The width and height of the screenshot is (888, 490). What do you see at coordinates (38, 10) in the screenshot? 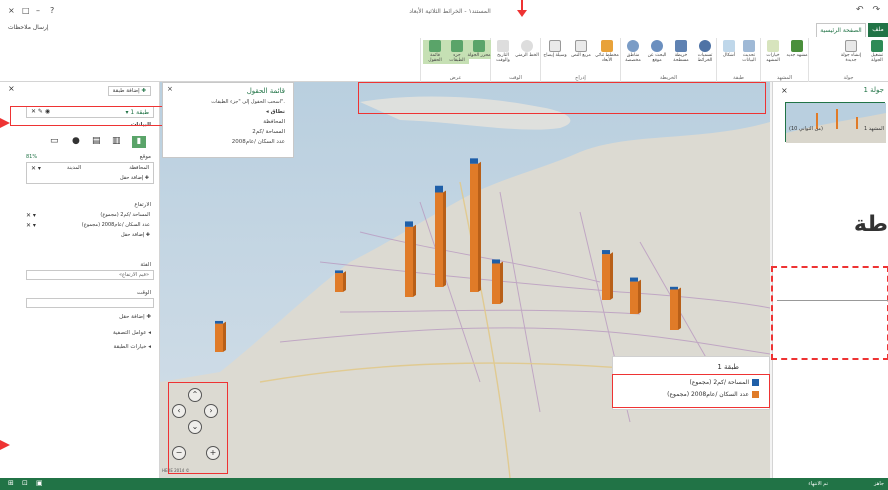
I see `minimize-window-button: –` at bounding box center [38, 10].